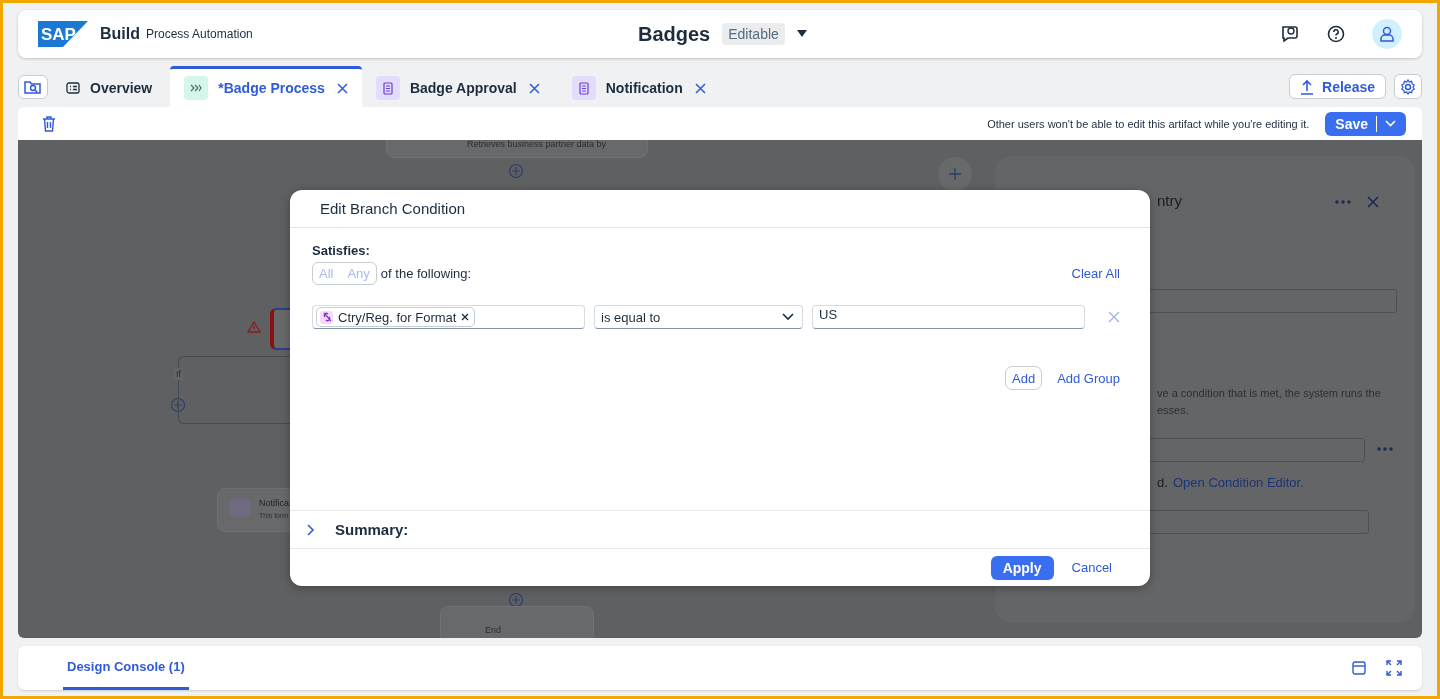  Describe the element at coordinates (199, 34) in the screenshot. I see `product-subtitle: Process Automation` at that location.